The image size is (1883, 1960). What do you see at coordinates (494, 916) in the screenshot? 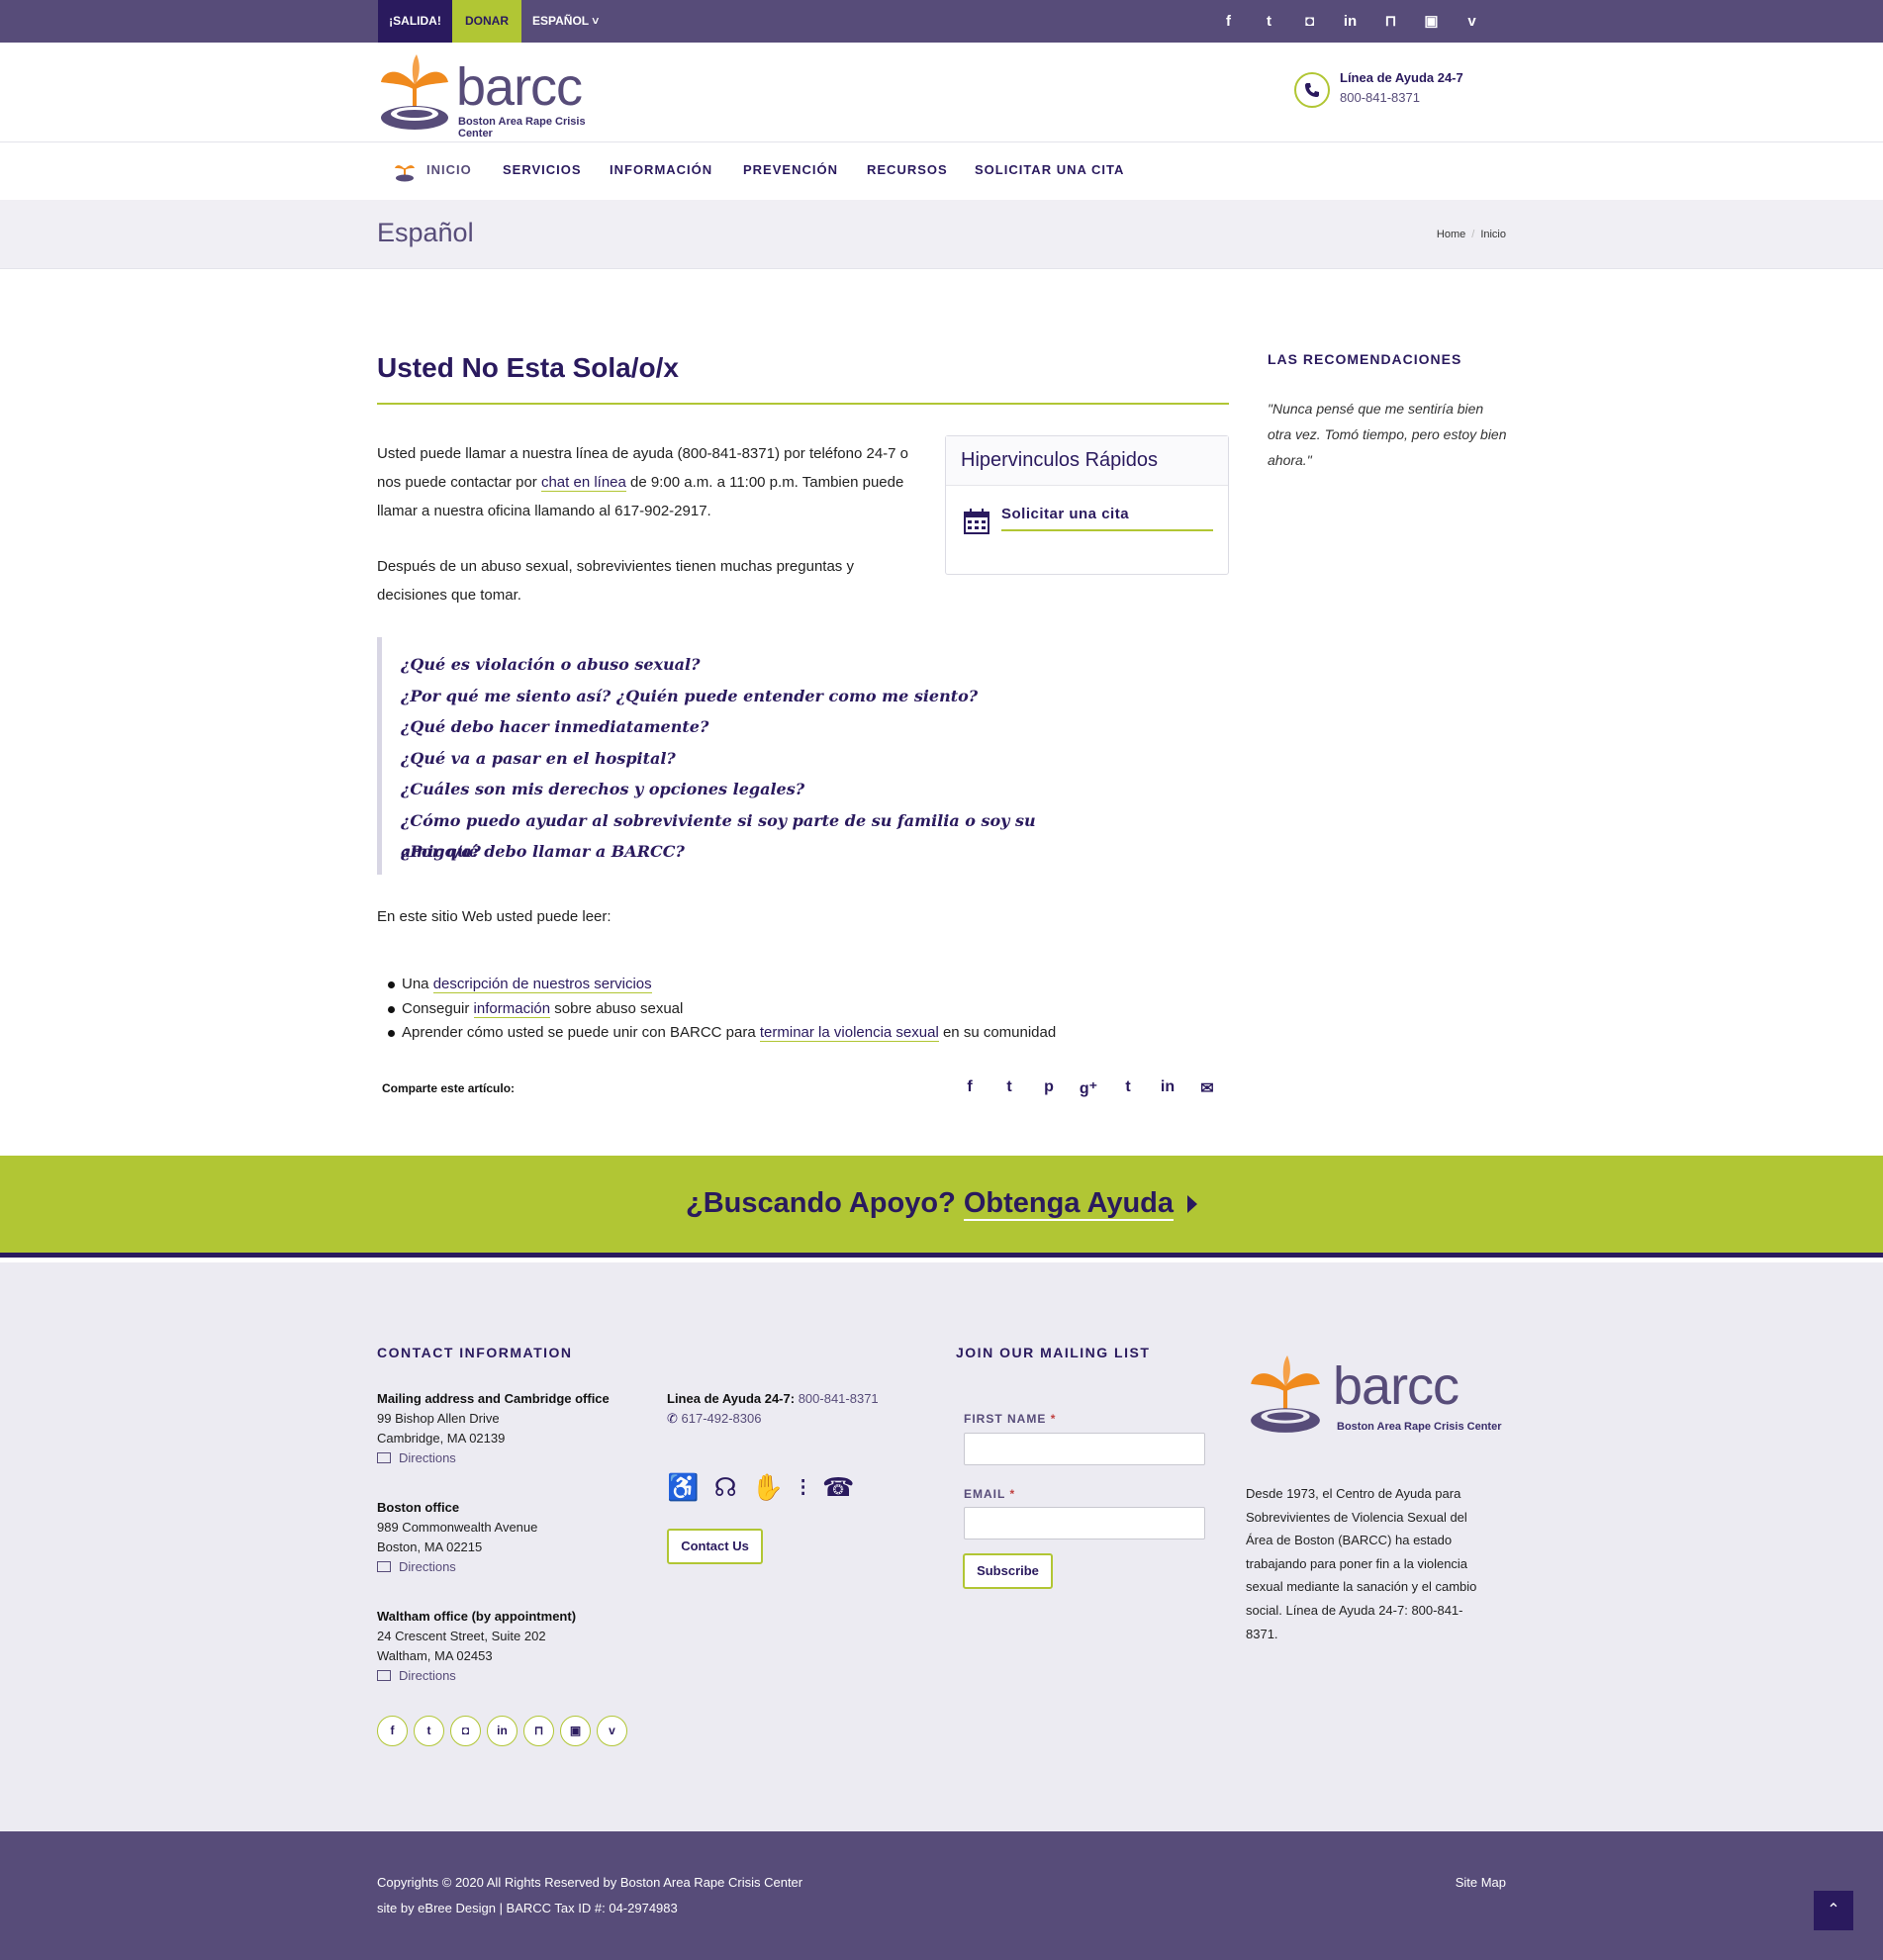
I see `site-reading-intro: En este sitio Web usted puede leer:` at bounding box center [494, 916].